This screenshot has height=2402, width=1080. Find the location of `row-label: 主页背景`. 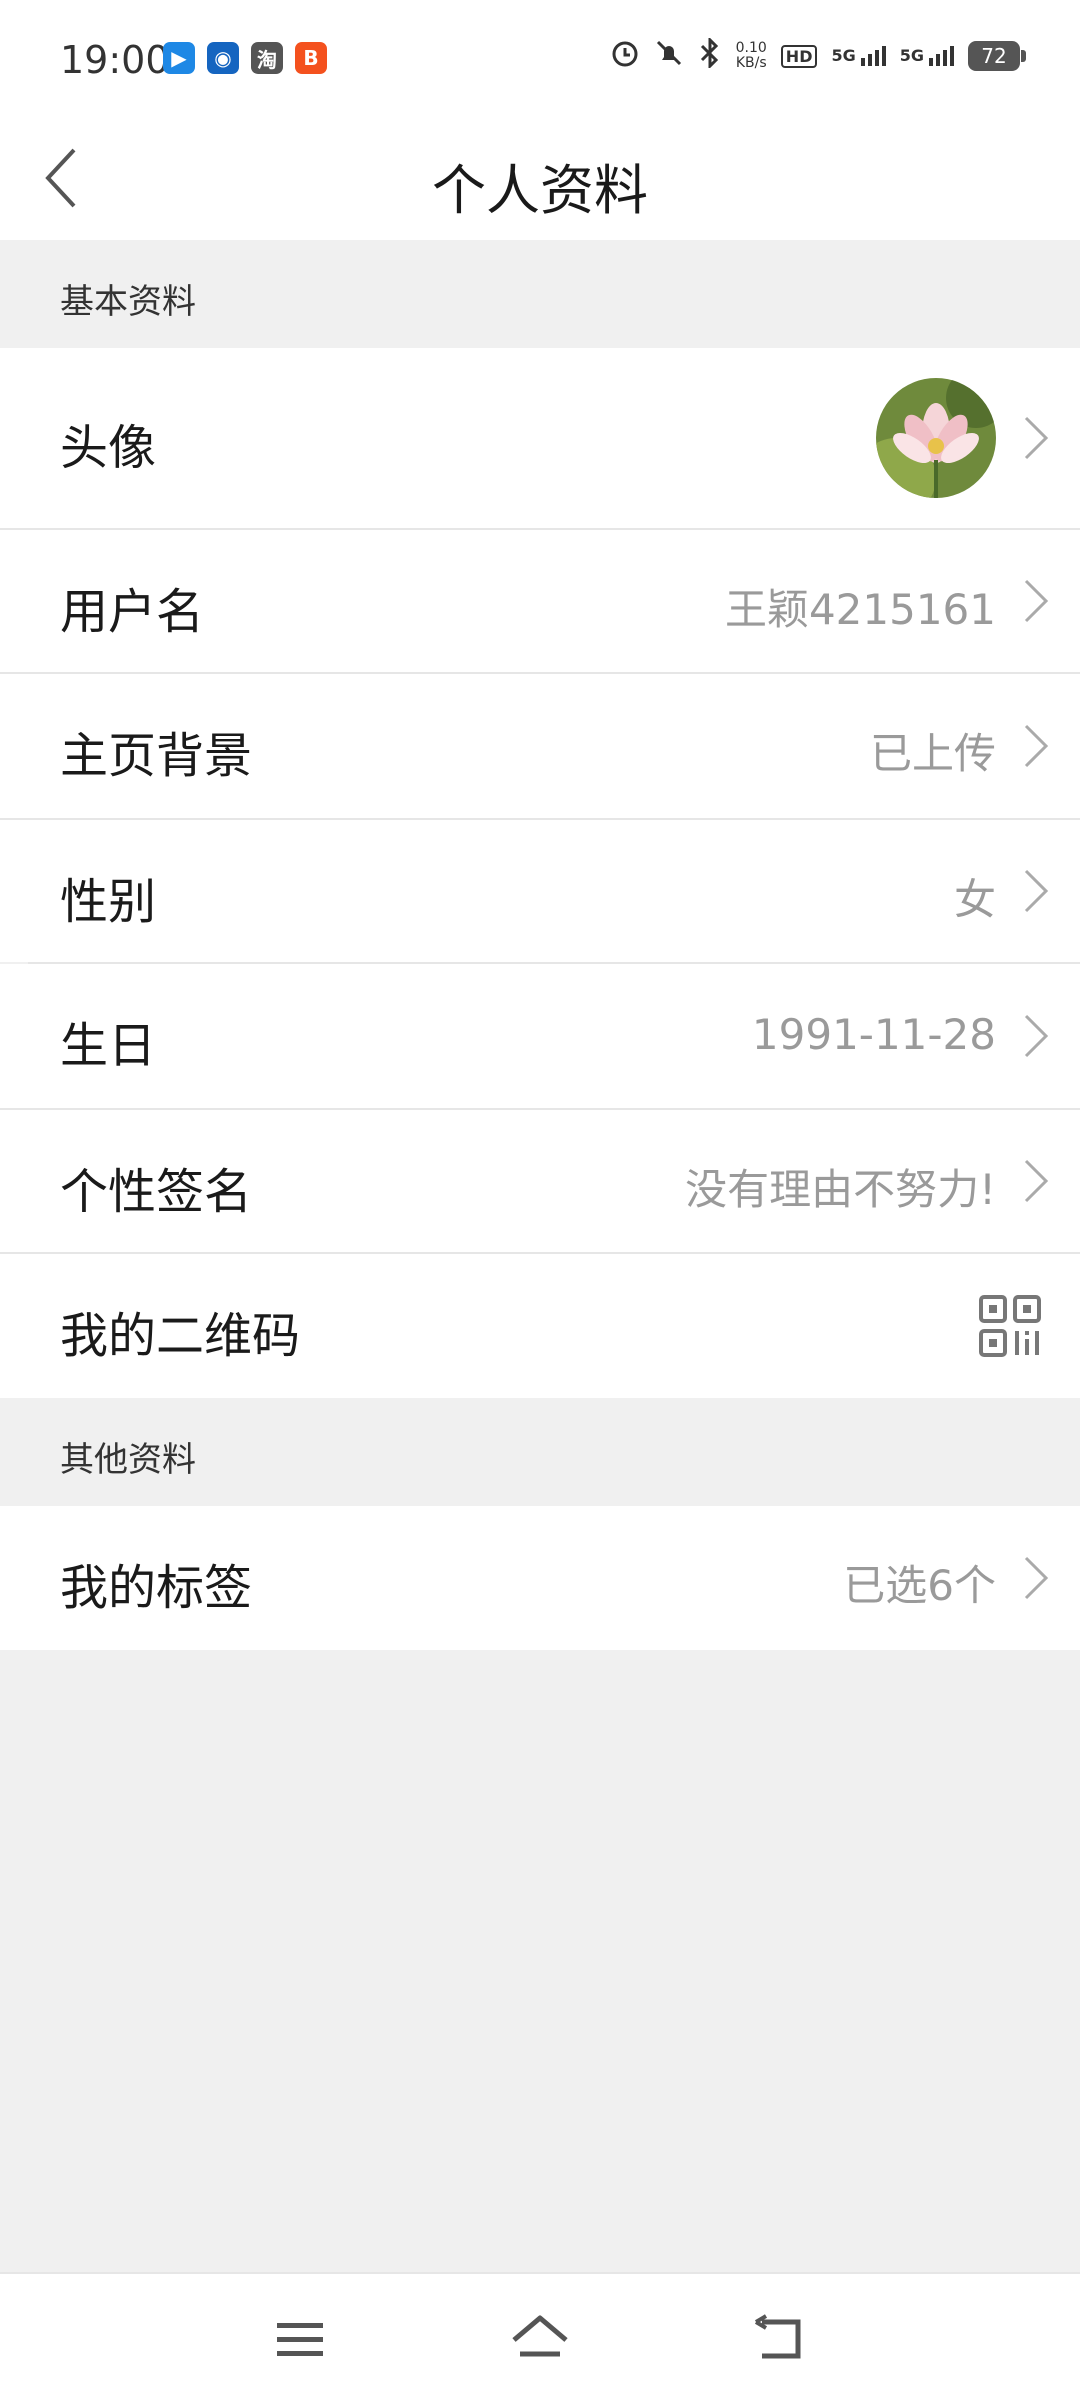

row-label: 主页背景 is located at coordinates (156, 756).